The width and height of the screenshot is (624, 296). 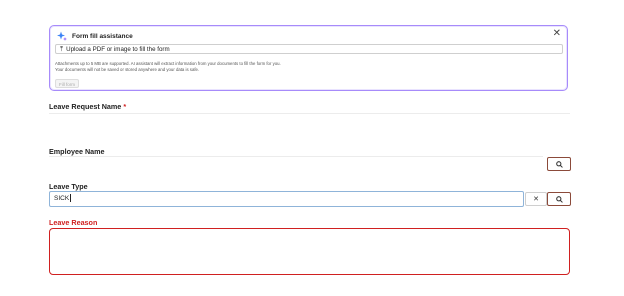 What do you see at coordinates (309, 49) in the screenshot?
I see `upload-document-button: ⤒ Upload a PDF or image to fill the form` at bounding box center [309, 49].